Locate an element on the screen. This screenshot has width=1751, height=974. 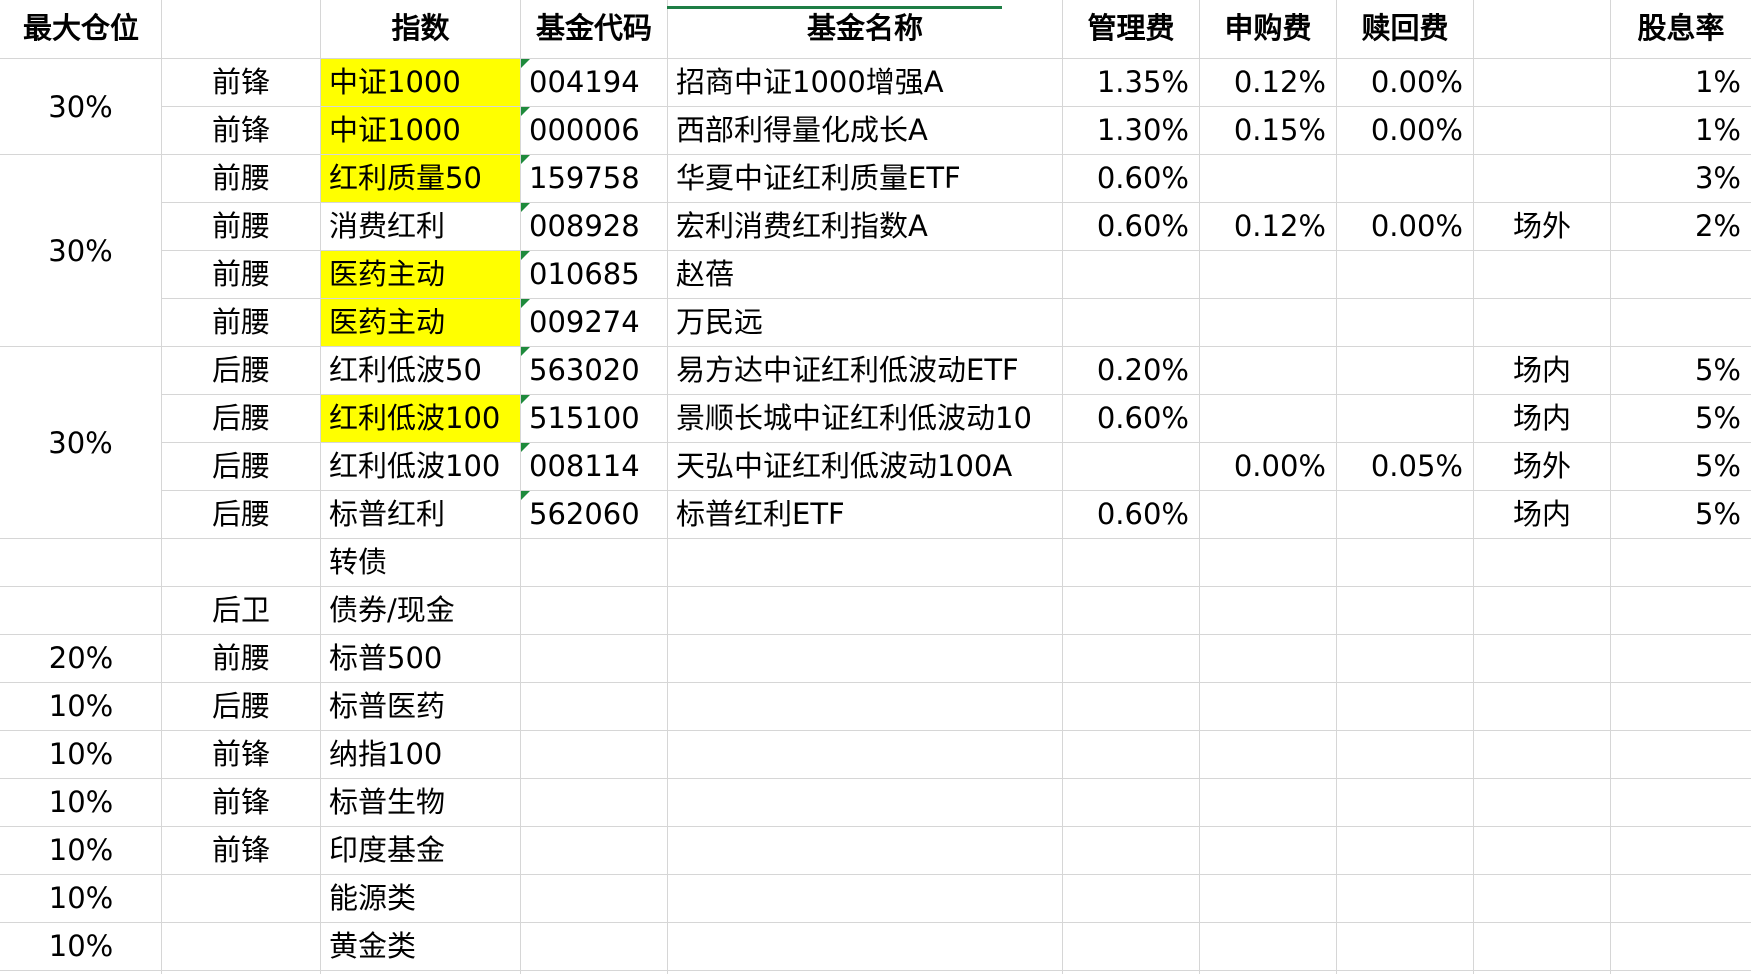
header-index: 指数 is located at coordinates (420, 30).